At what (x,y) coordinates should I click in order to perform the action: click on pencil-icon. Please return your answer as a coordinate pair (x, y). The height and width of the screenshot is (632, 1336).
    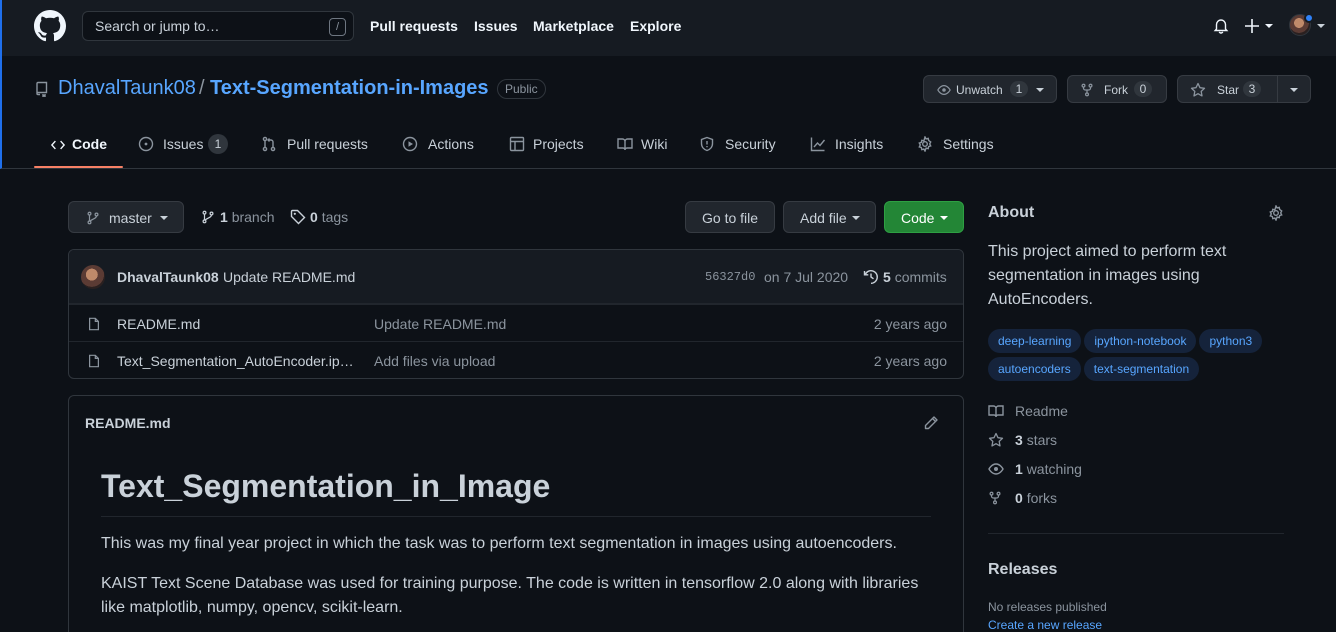
    Looking at the image, I should click on (931, 423).